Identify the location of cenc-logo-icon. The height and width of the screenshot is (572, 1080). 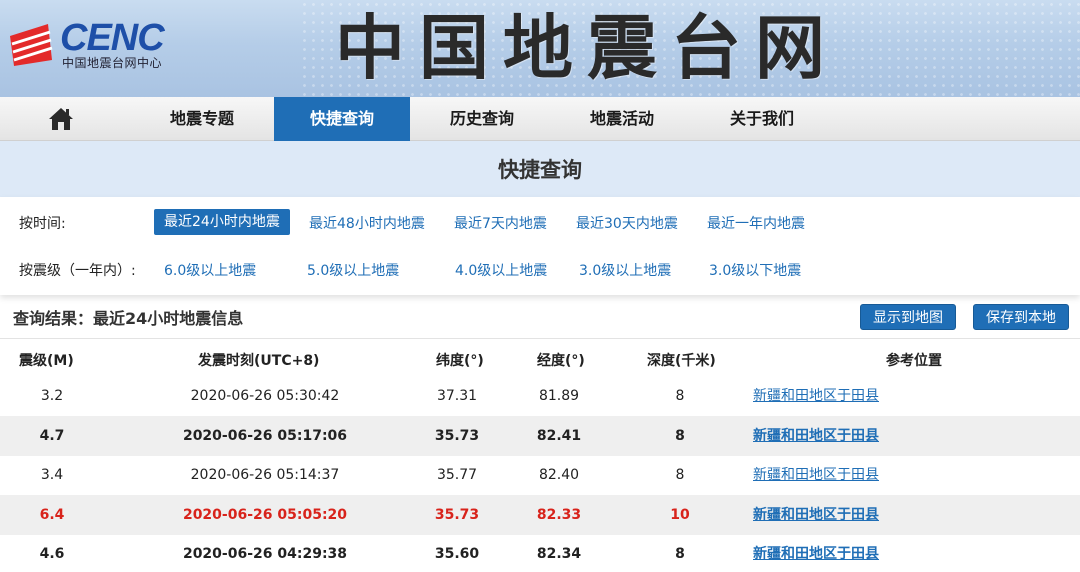
(31, 45).